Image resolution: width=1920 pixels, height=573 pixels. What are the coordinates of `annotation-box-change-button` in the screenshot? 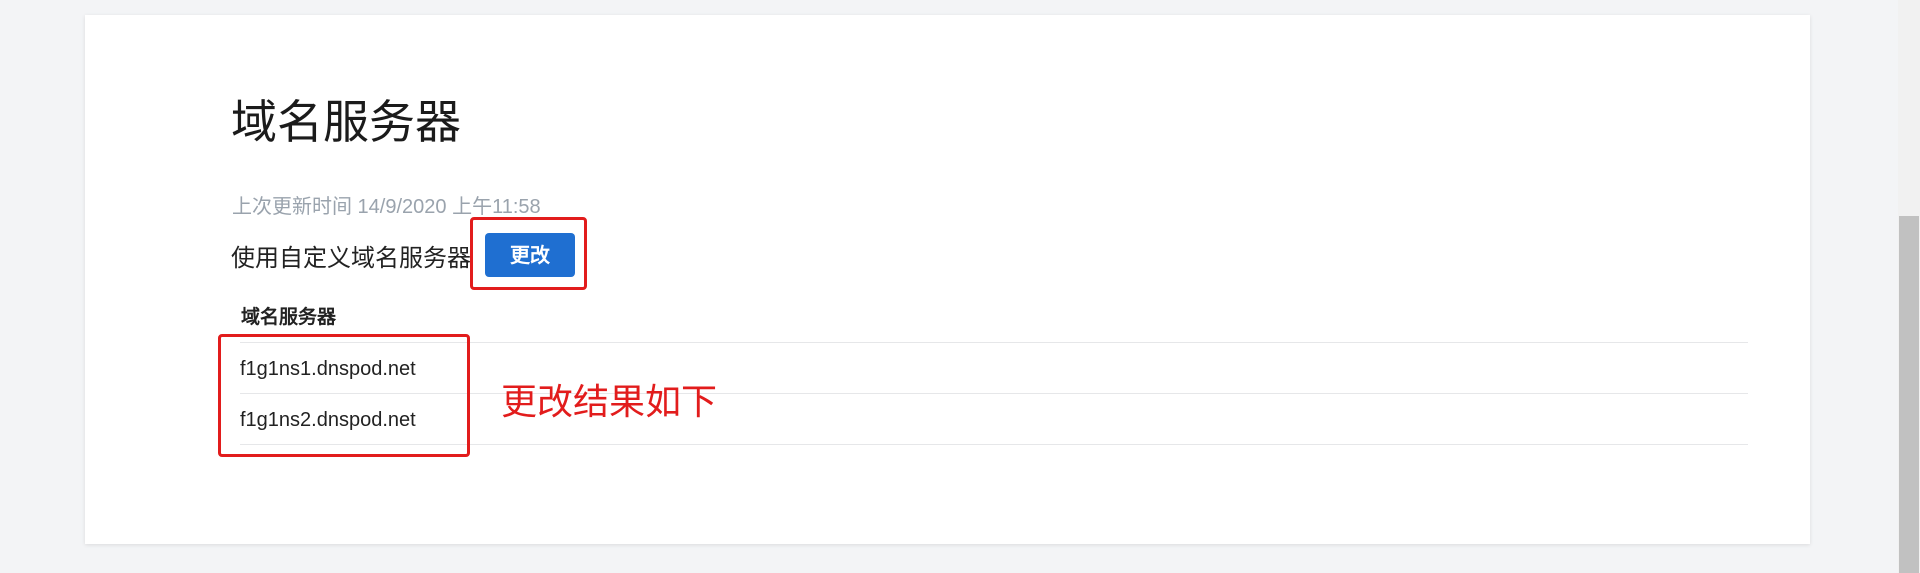 It's located at (528, 253).